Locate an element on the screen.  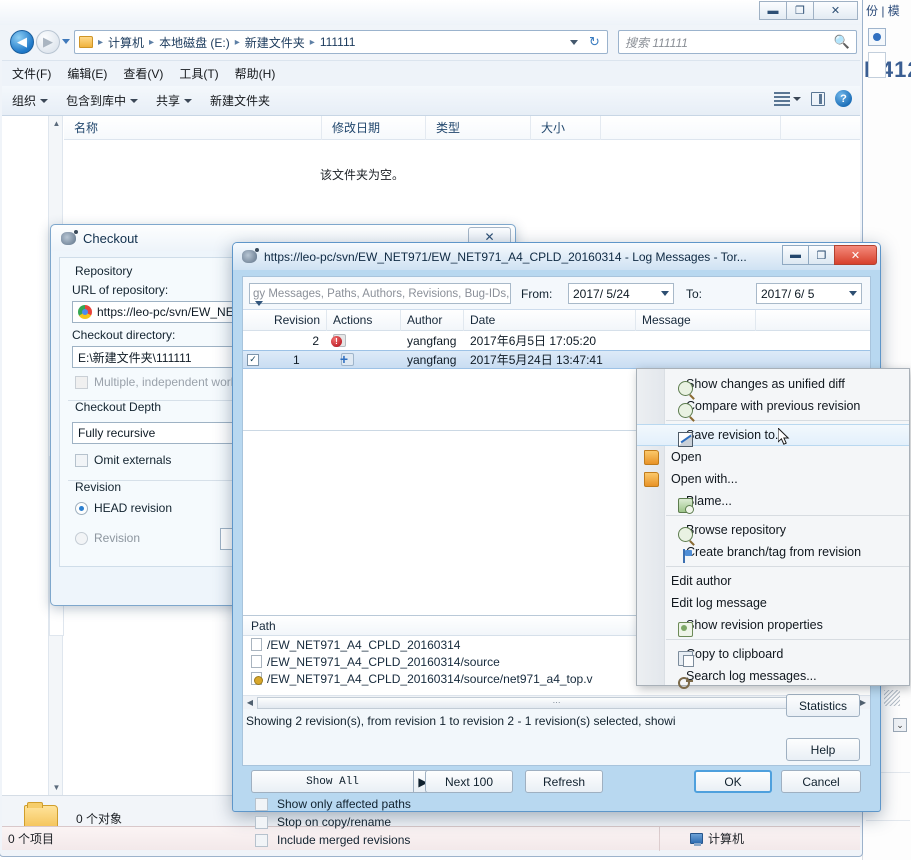
head-revision-radio is located at coordinates (81, 508).